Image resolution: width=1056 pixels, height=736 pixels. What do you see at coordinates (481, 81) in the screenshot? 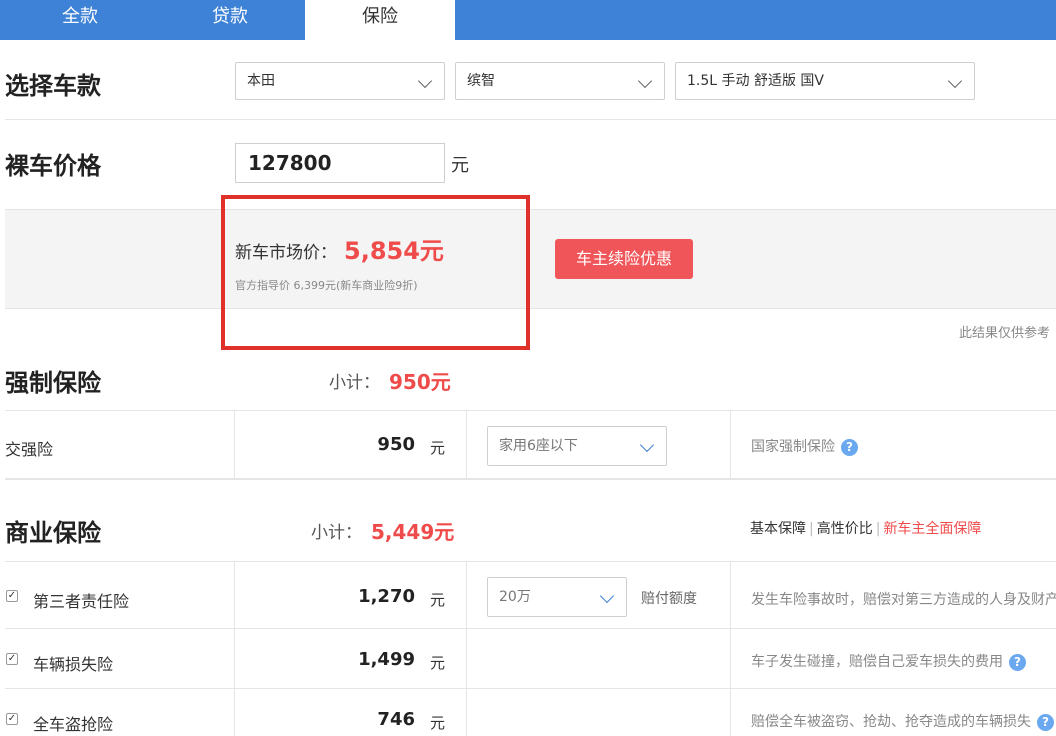
I see `model-select-value: 缤智` at bounding box center [481, 81].